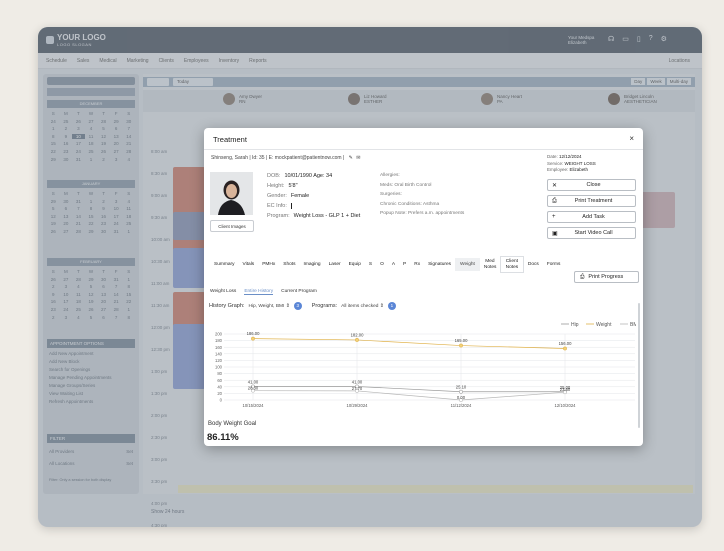  What do you see at coordinates (406, 185) in the screenshot?
I see `meds: Meds: Oral Birth Control` at bounding box center [406, 185].